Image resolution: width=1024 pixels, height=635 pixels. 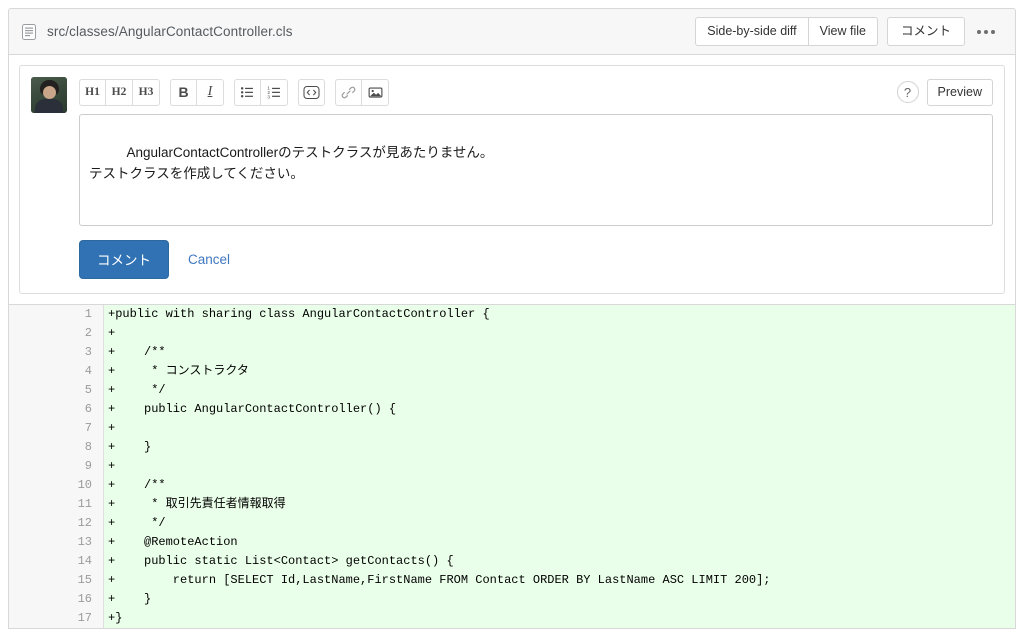 What do you see at coordinates (536, 259) in the screenshot?
I see `comment-form-actions: コメント Cancel` at bounding box center [536, 259].